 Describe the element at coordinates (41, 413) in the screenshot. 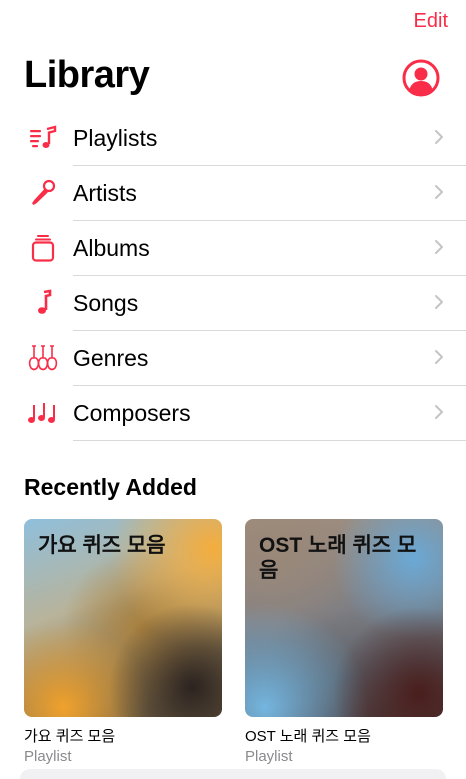

I see `notes-icon` at that location.